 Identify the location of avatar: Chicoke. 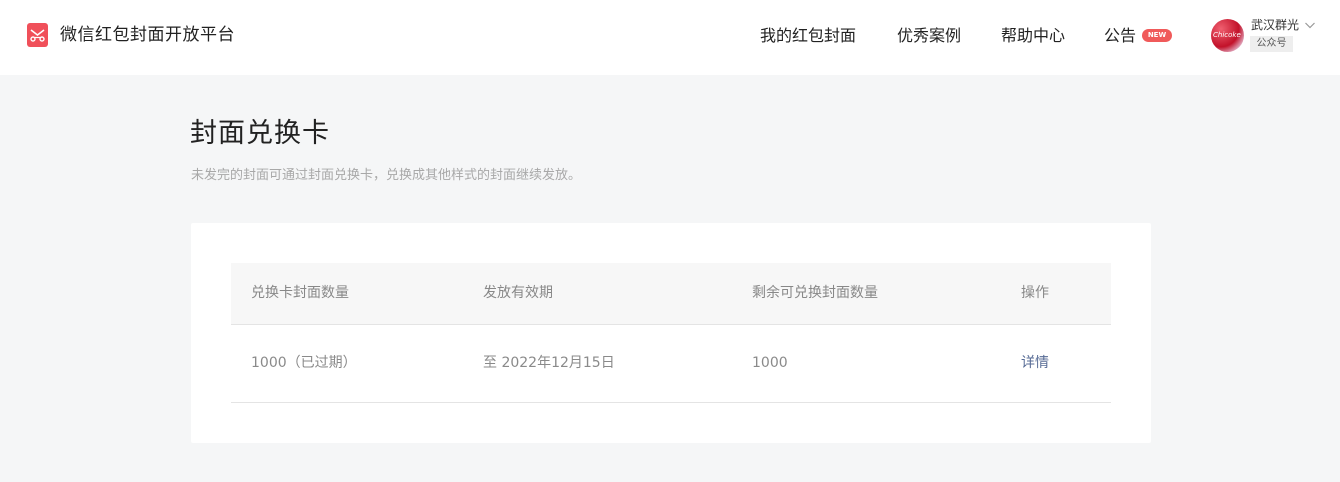
(1227, 35).